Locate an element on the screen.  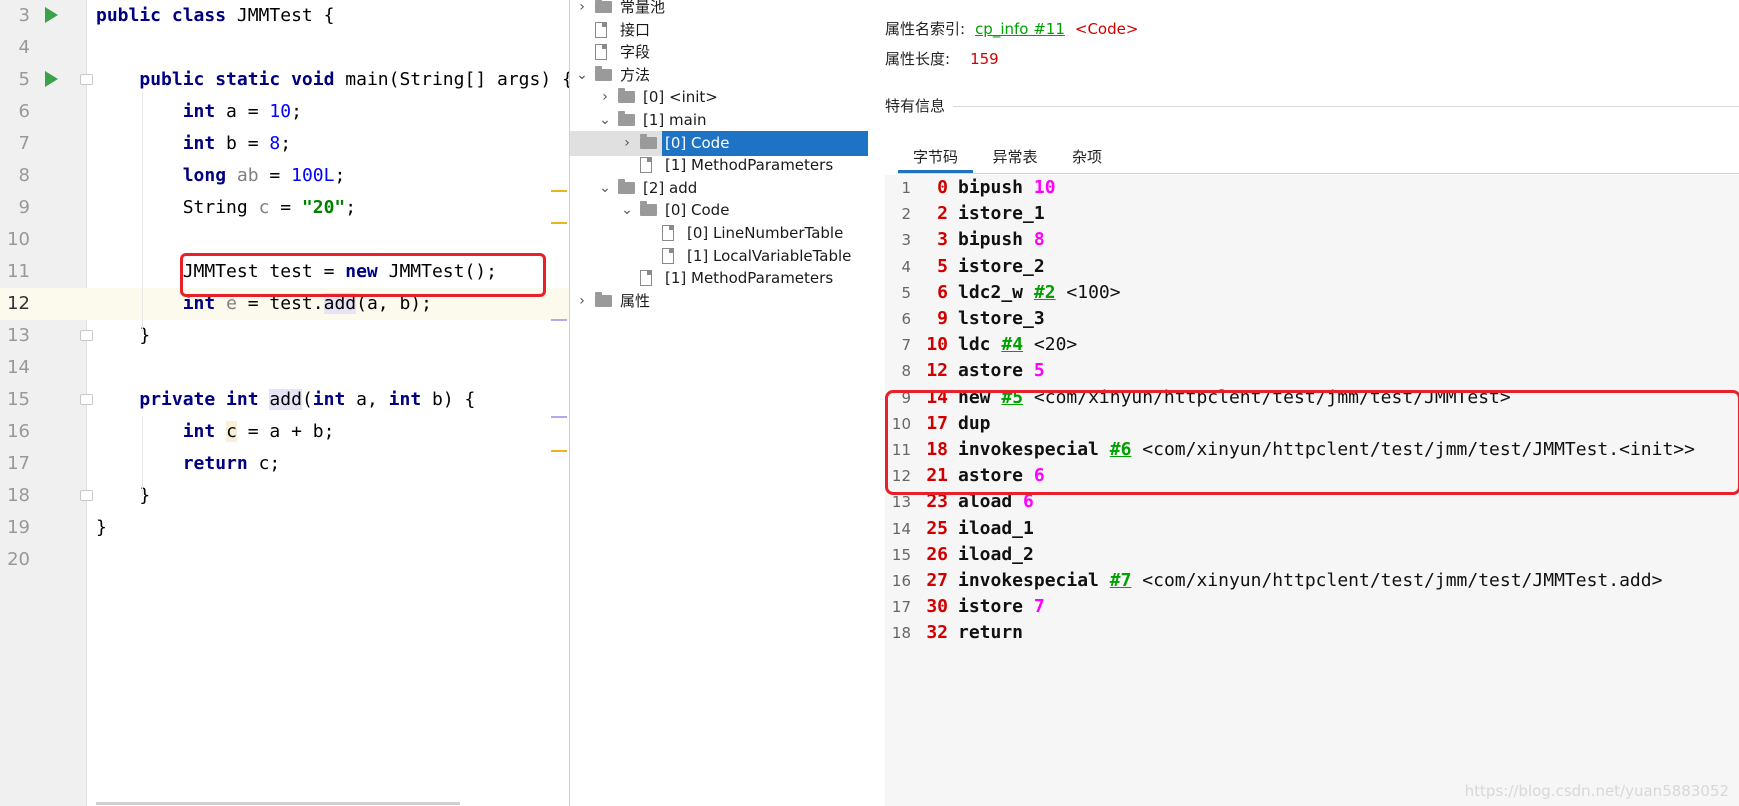
bytecode-row: 8 12 astore 5 is located at coordinates (1312, 371).